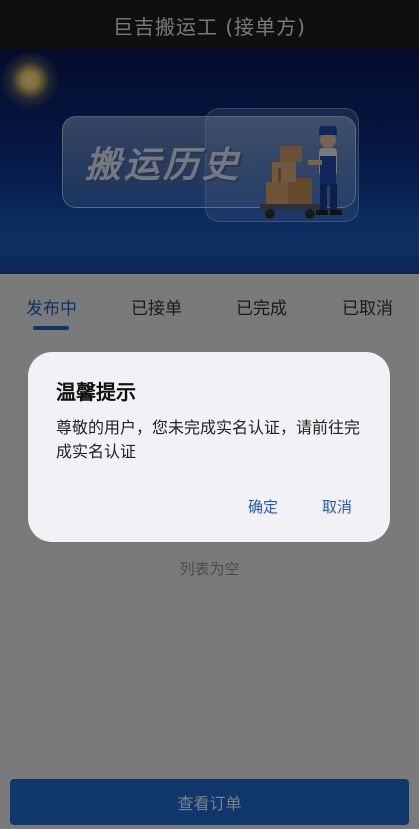  I want to click on dialog-message: 尊敬的用户，您未完成实名认证，请前往完成实名认证, so click(208, 439).